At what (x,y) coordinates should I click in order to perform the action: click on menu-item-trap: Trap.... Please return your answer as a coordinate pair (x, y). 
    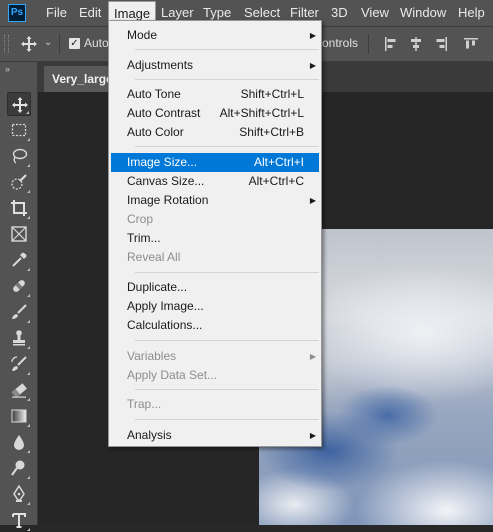
    Looking at the image, I should click on (215, 404).